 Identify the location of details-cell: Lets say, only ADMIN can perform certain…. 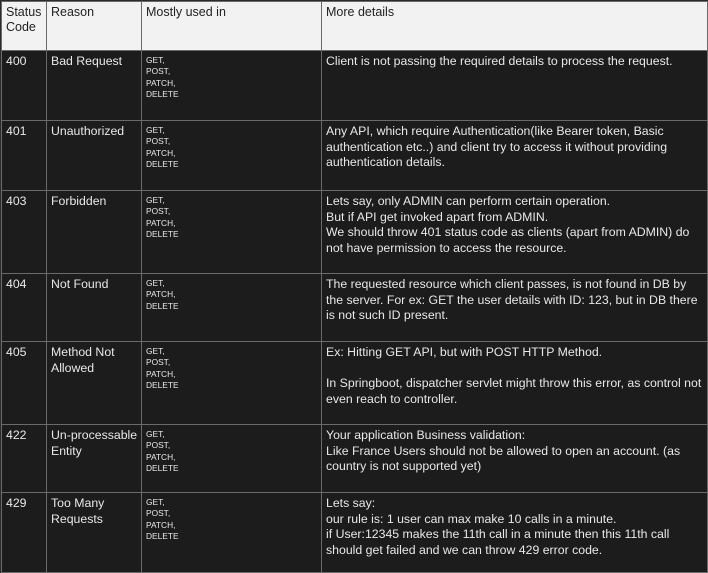
(514, 232).